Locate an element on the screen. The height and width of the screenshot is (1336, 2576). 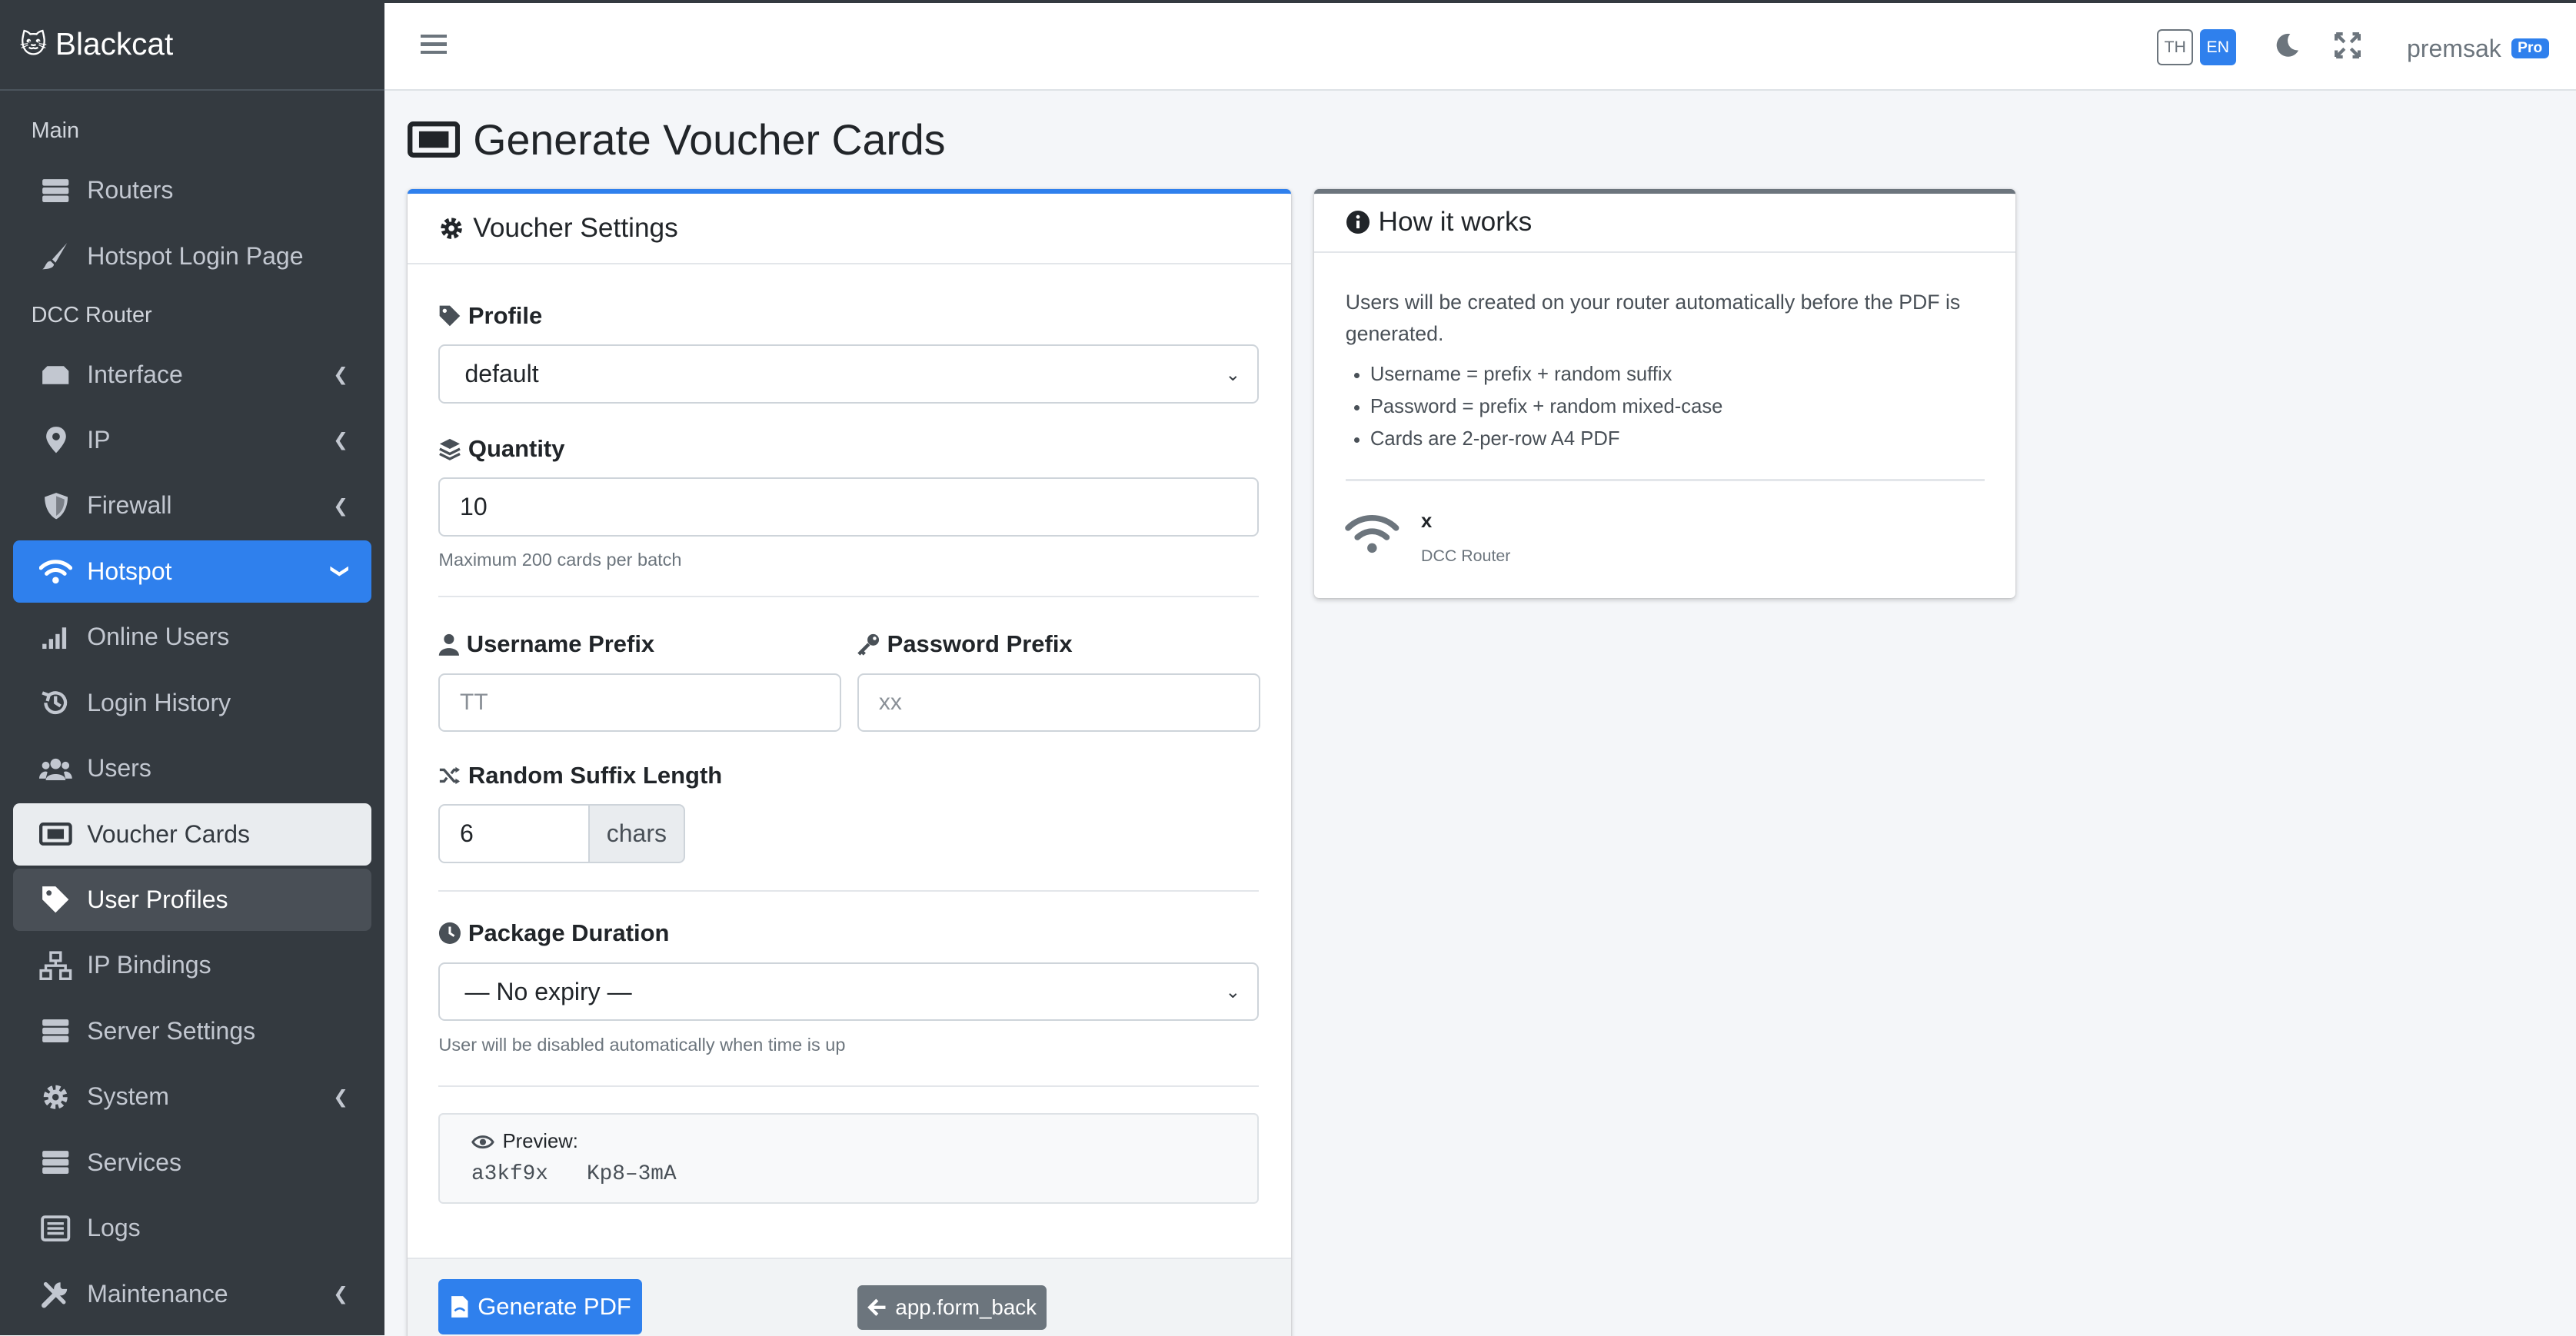
sidebar-item-server-settings: Server Settings is located at coordinates (192, 1031).